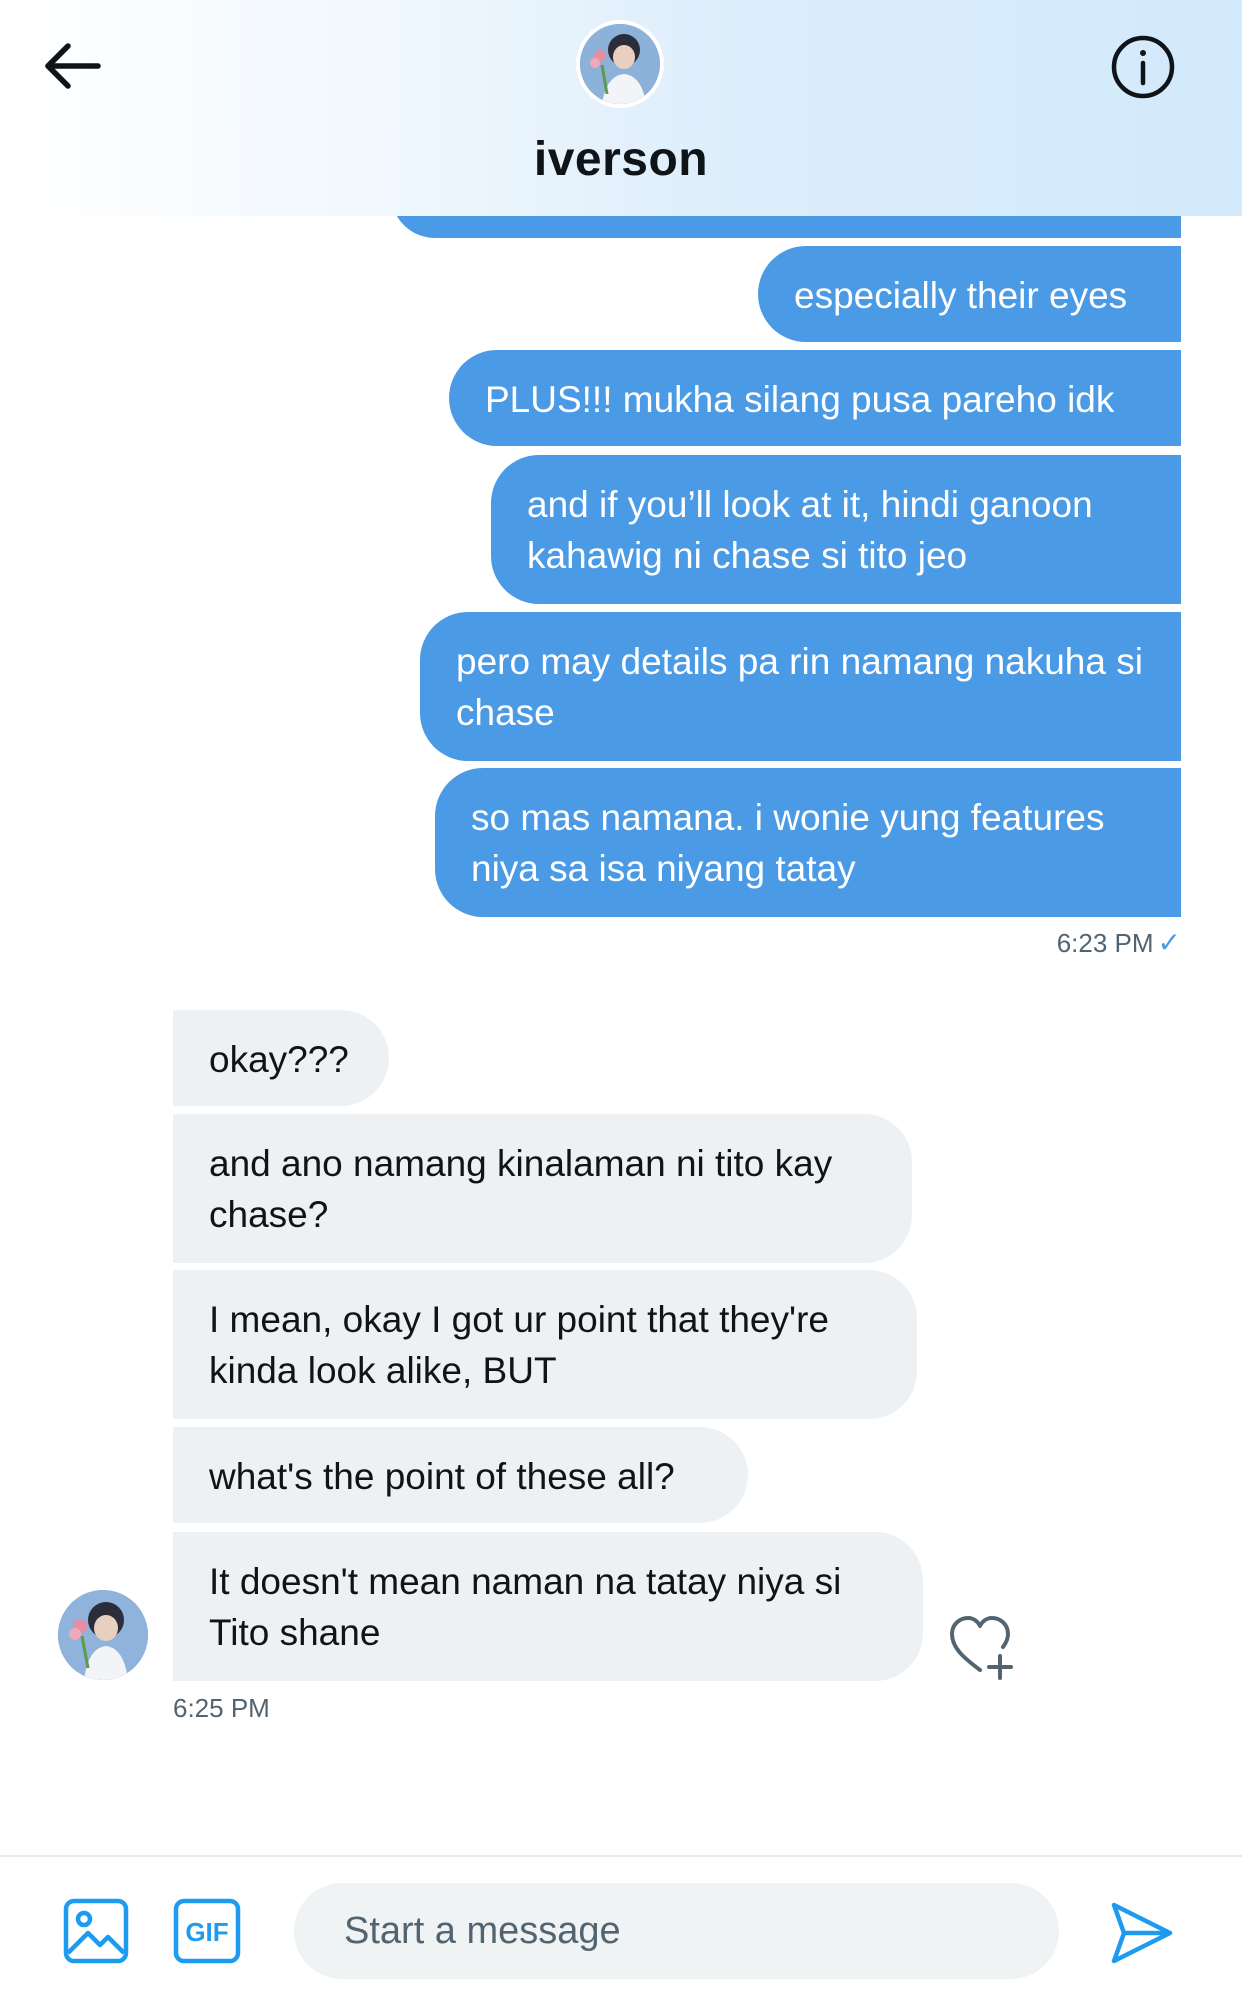 Image resolution: width=1242 pixels, height=2001 pixels. What do you see at coordinates (815, 398) in the screenshot?
I see `outgoing-message: PLUS!!! mukha silang pusa pareho idk` at bounding box center [815, 398].